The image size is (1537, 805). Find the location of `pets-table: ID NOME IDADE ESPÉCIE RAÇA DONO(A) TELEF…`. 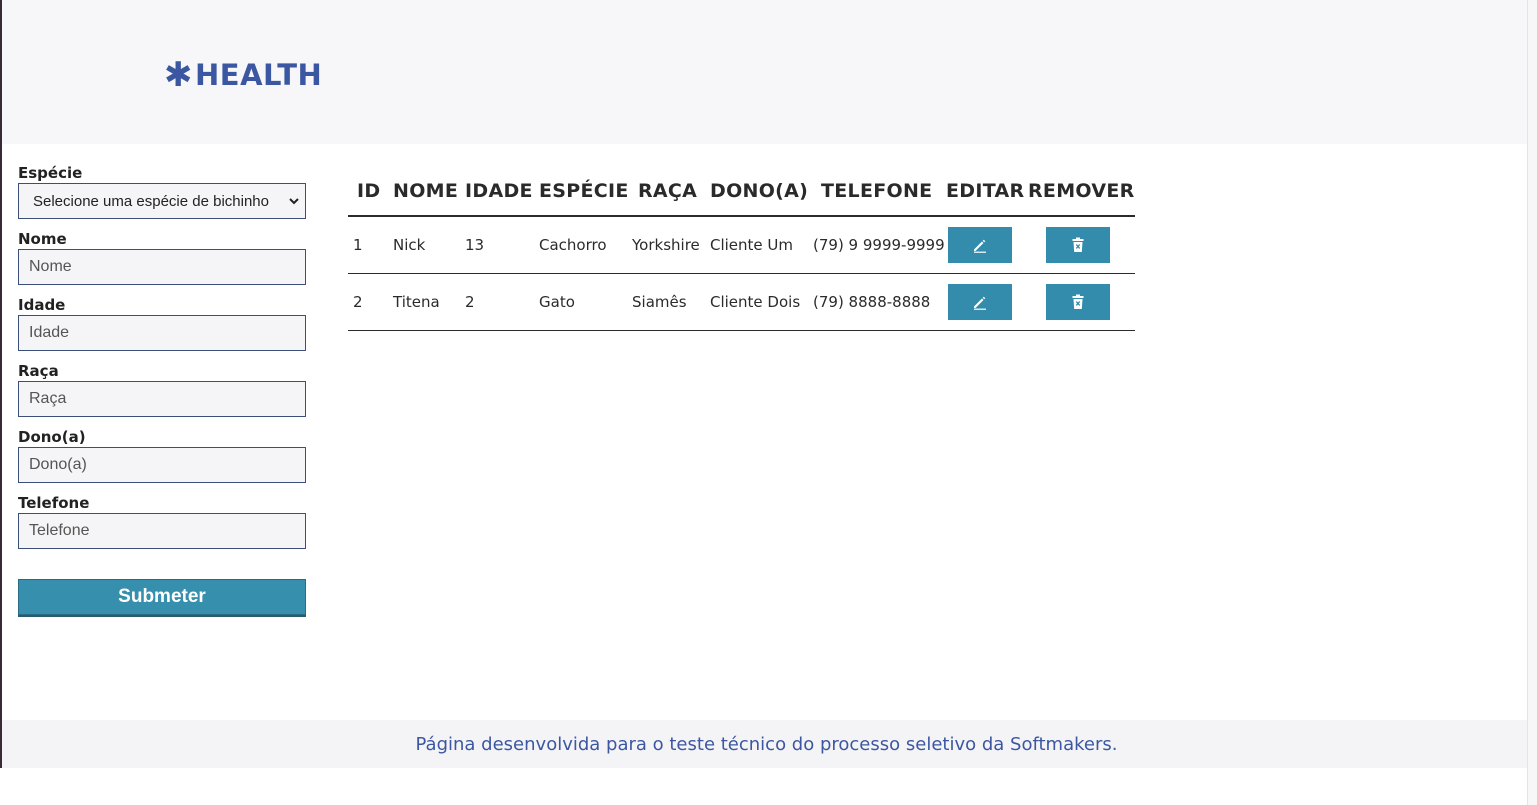

pets-table: ID NOME IDADE ESPÉCIE RAÇA DONO(A) TELEF… is located at coordinates (741, 248).